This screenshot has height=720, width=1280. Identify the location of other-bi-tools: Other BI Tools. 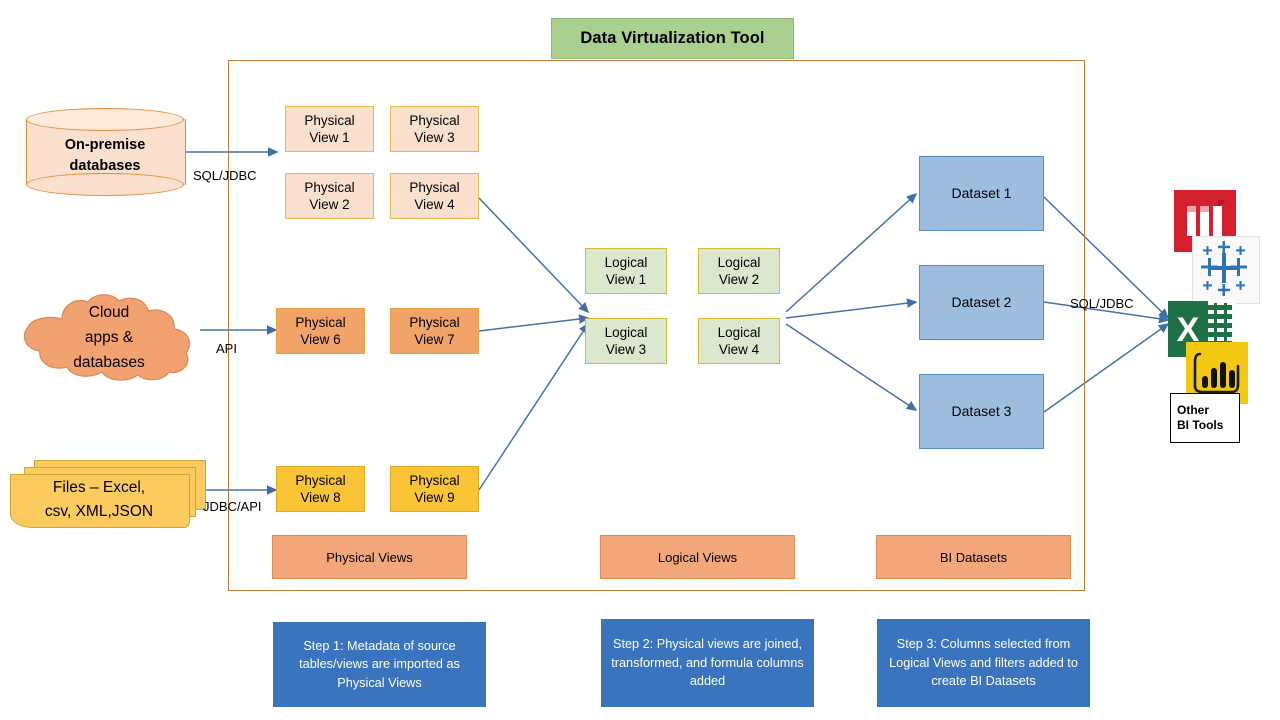
(1205, 418).